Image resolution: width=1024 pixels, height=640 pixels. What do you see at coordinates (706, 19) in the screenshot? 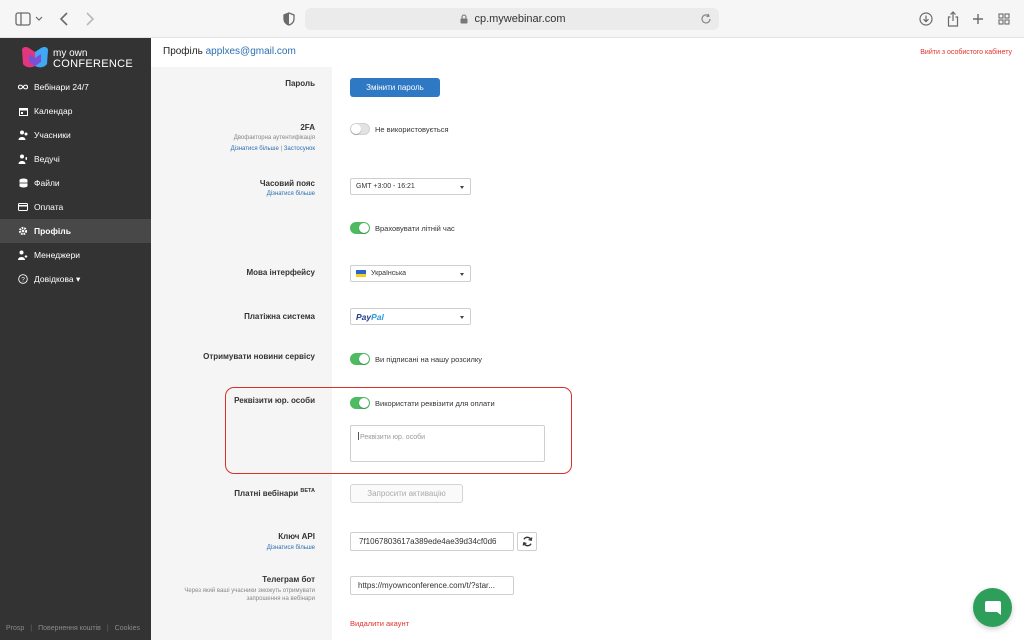
I see `reload-icon` at bounding box center [706, 19].